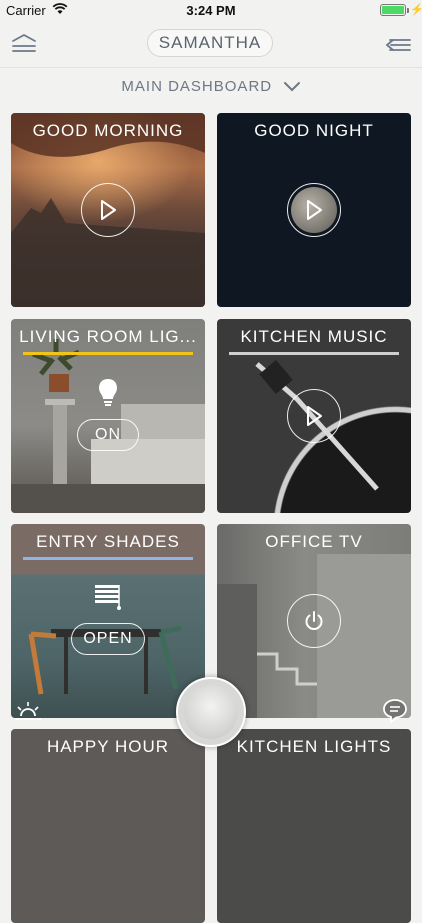  I want to click on charging-icon: ⚡, so click(416, 10).